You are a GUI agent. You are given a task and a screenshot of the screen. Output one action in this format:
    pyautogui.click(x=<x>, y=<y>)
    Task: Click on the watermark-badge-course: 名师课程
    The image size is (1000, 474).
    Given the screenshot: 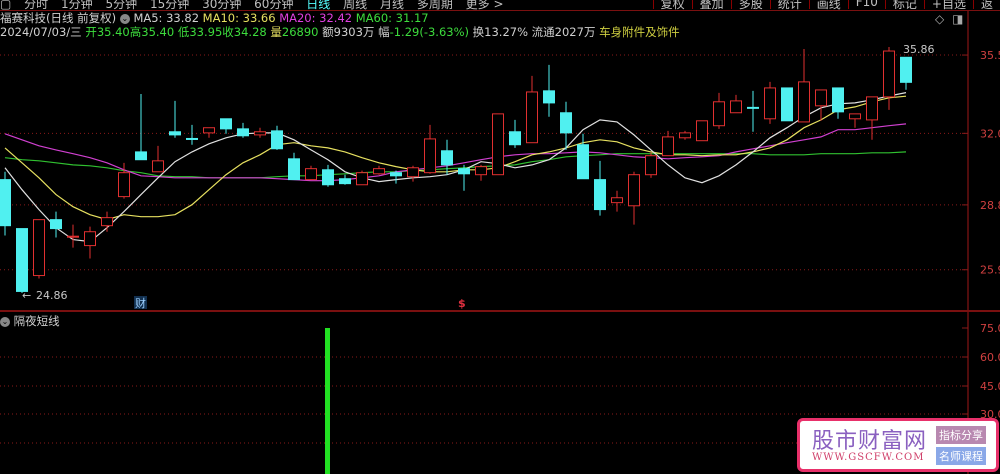 What is the action you would take?
    pyautogui.click(x=961, y=456)
    